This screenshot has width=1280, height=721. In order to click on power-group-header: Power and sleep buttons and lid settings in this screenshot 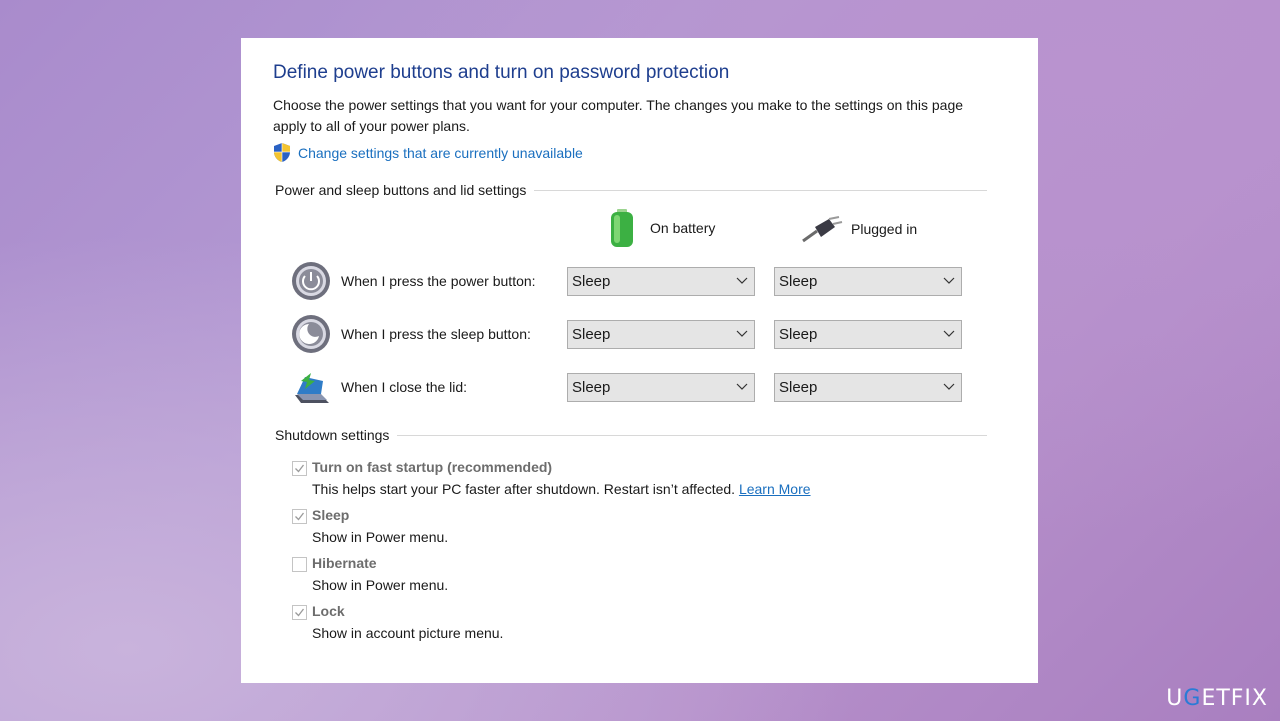, I will do `click(631, 190)`.